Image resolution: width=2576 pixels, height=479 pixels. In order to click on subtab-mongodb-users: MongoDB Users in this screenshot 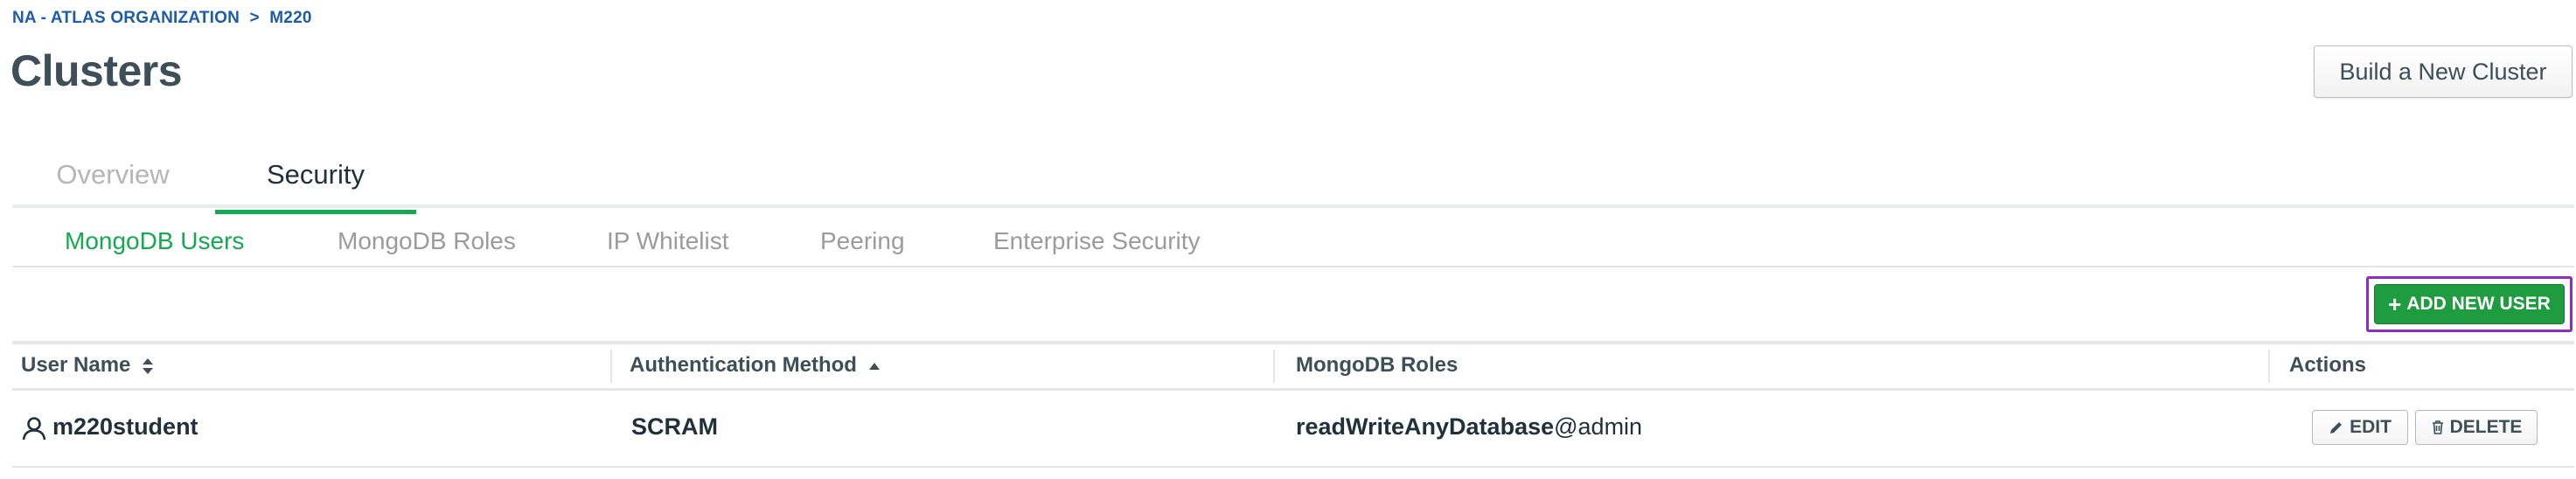, I will do `click(154, 241)`.